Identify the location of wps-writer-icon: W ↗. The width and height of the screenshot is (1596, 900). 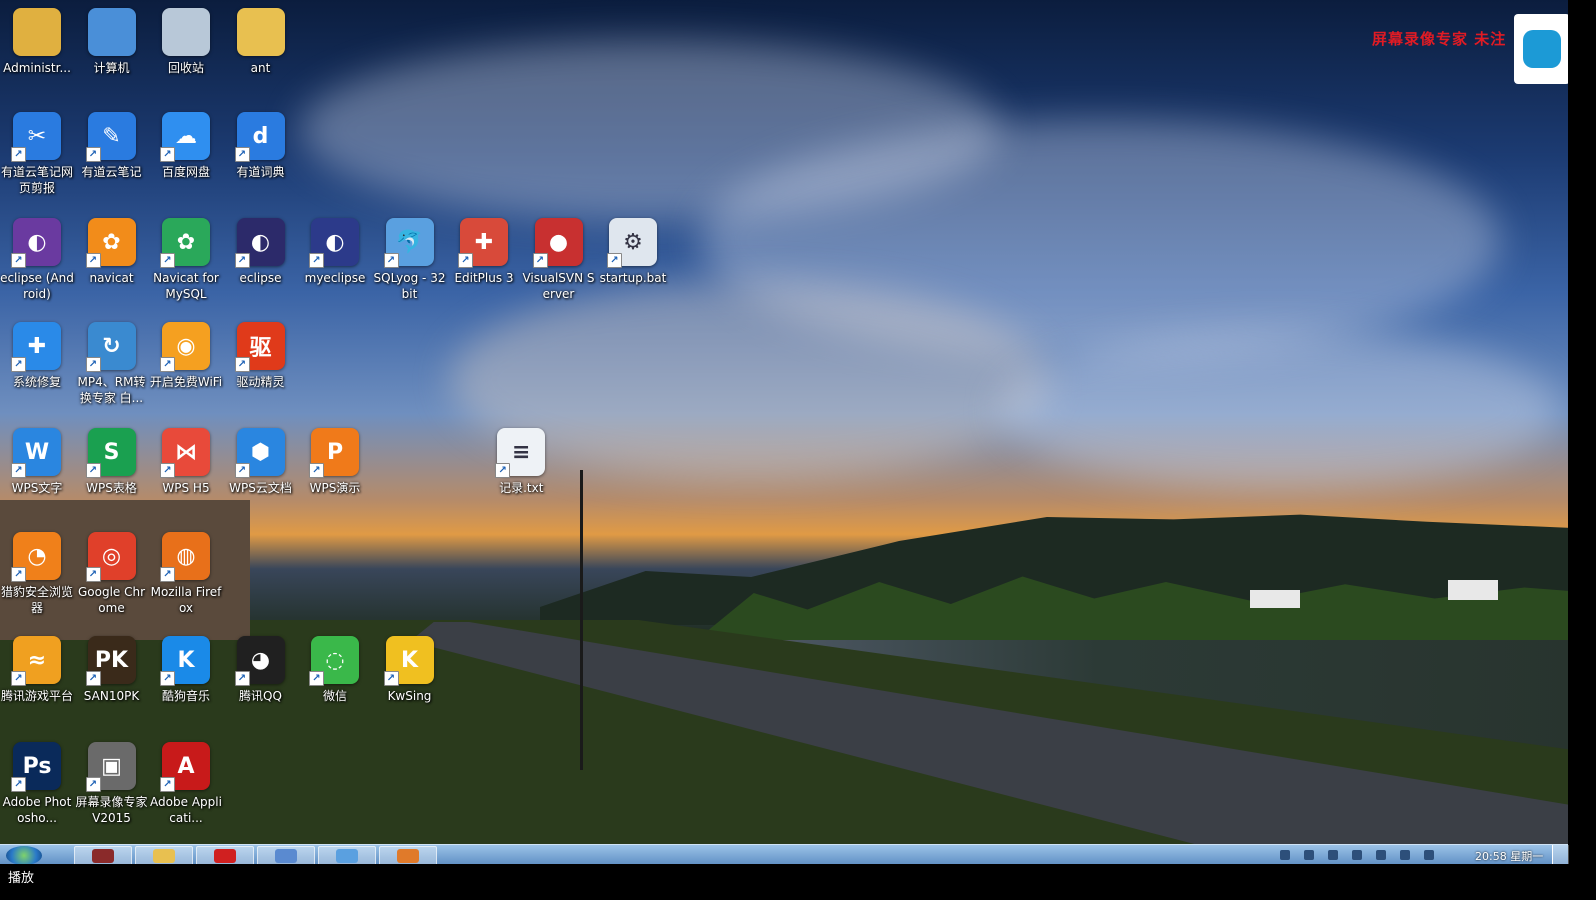
(36, 453).